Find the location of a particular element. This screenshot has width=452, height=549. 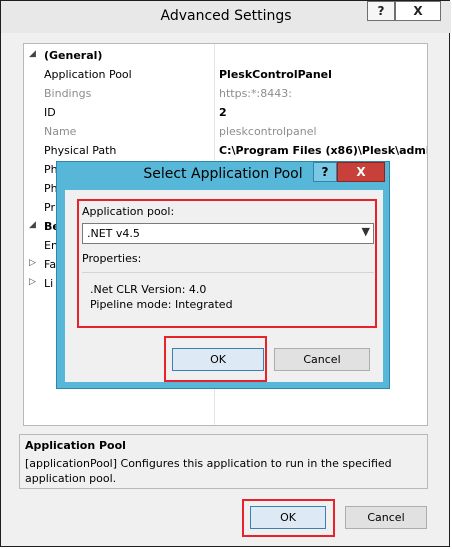

property-name: Application Pool is located at coordinates (88, 74).